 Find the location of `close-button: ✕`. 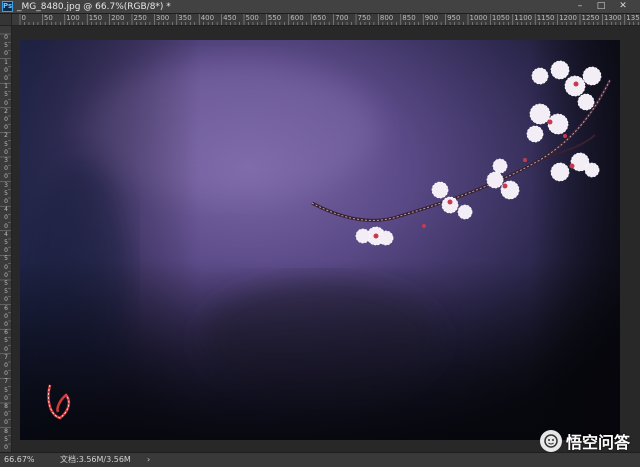

close-button: ✕ is located at coordinates (623, 6).